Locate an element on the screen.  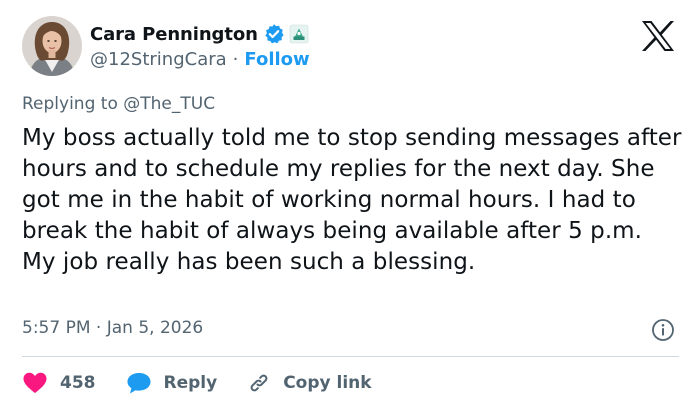
reply-label: Reply is located at coordinates (190, 383).